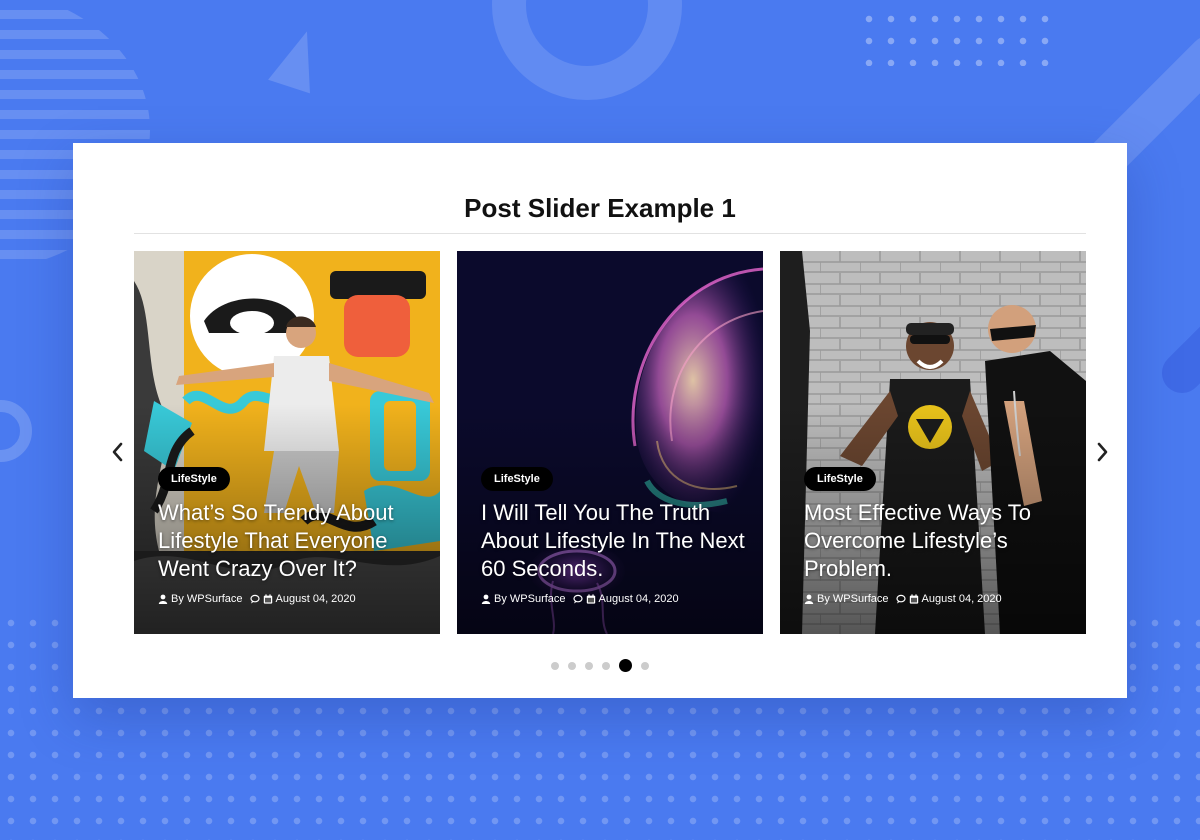 This screenshot has height=840, width=1200. Describe the element at coordinates (610, 233) in the screenshot. I see `title-divider` at that location.